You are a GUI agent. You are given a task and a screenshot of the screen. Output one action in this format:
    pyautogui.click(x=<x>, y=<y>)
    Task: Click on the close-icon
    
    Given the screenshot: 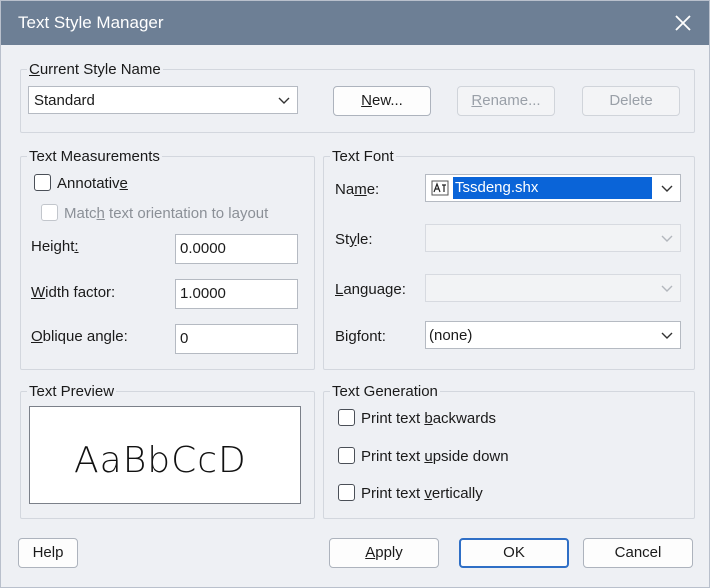 What is the action you would take?
    pyautogui.click(x=683, y=23)
    